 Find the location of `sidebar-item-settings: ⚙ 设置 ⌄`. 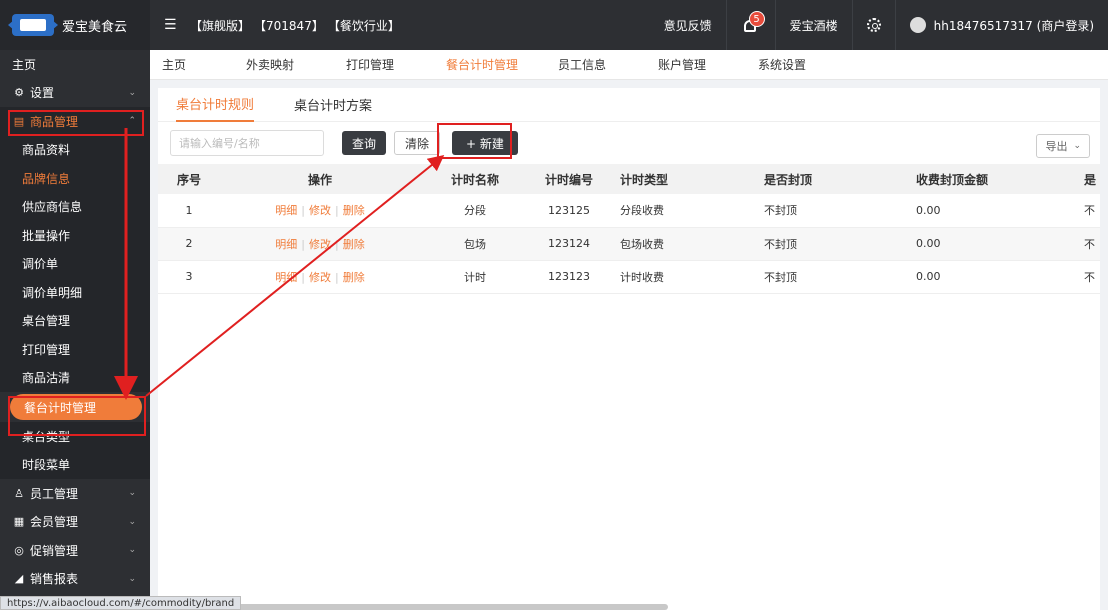

sidebar-item-settings: ⚙ 设置 ⌄ is located at coordinates (75, 93).